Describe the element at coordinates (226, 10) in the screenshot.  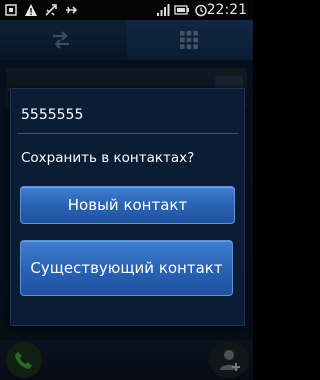
I see `status-time: 22:21` at that location.